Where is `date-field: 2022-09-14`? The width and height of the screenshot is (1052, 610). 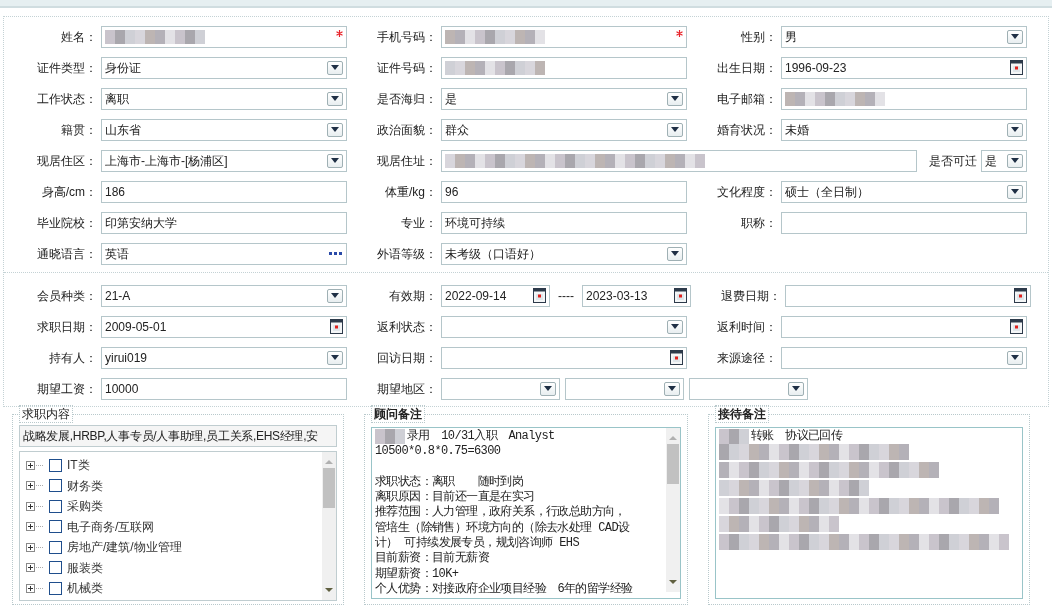 date-field: 2022-09-14 is located at coordinates (495, 295).